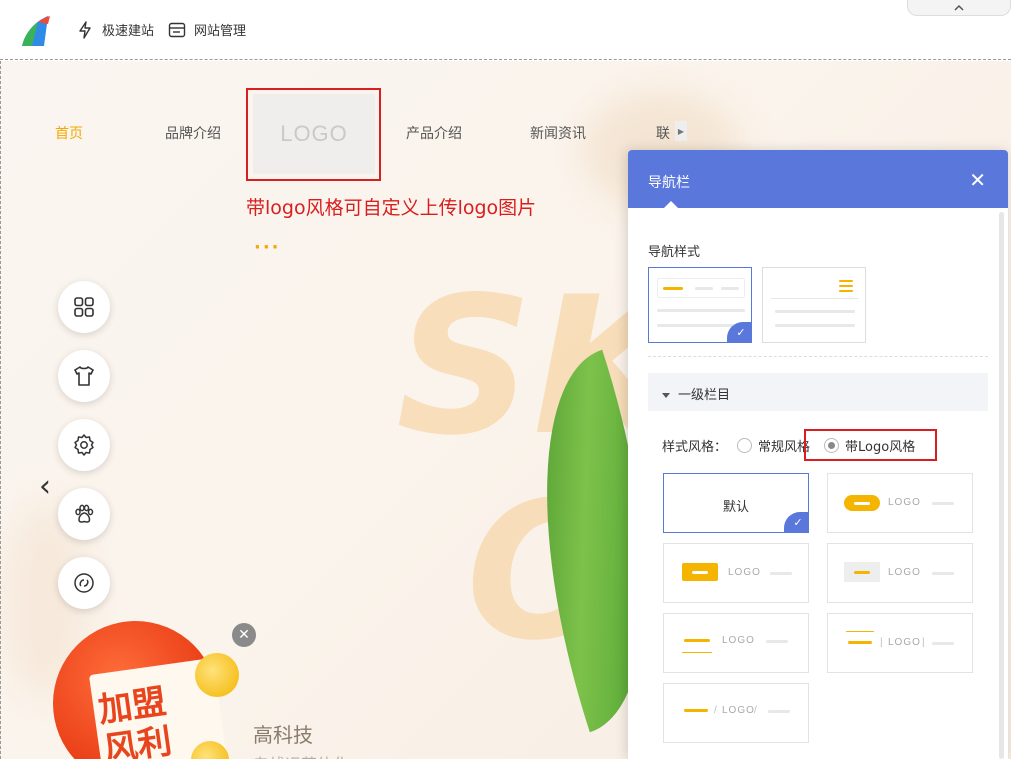 This screenshot has width=1011, height=759. Describe the element at coordinates (796, 522) in the screenshot. I see `checkmark-icon: ✓` at that location.